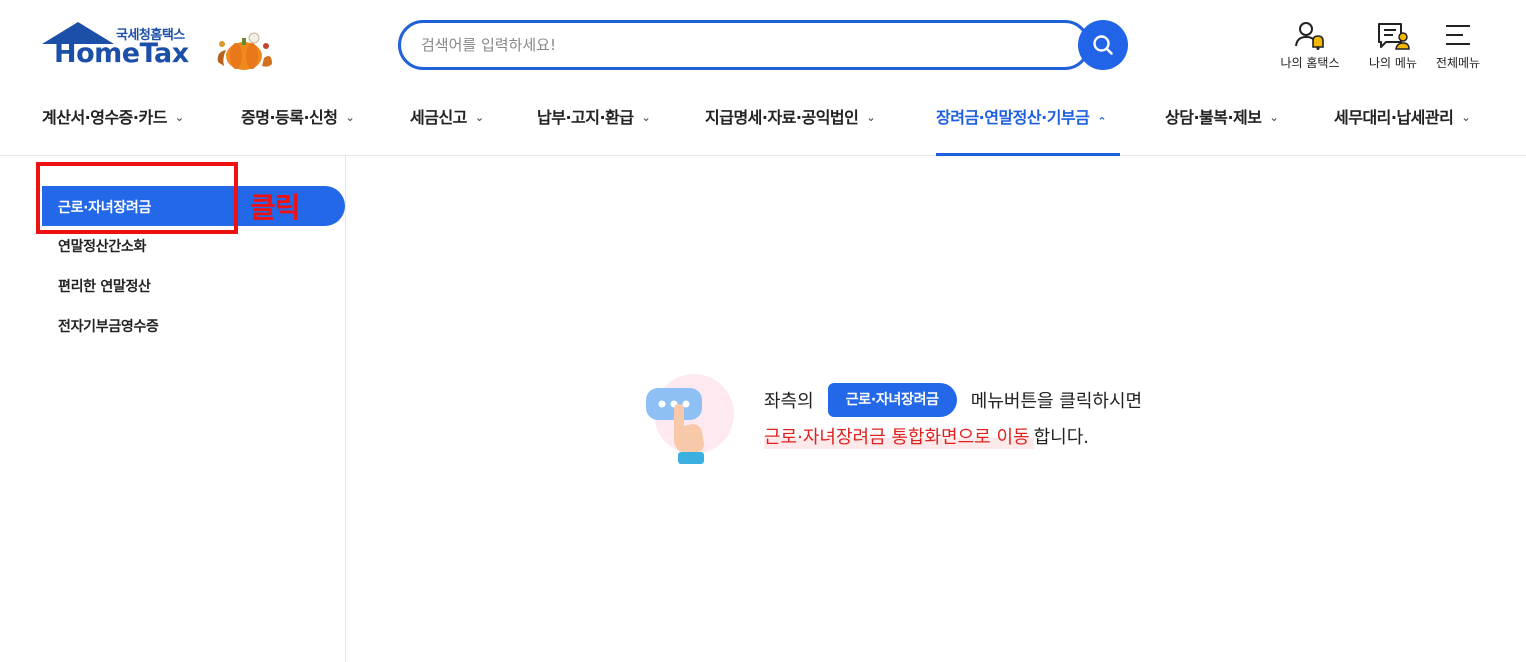  Describe the element at coordinates (137, 198) in the screenshot. I see `click-annotation-box` at that location.